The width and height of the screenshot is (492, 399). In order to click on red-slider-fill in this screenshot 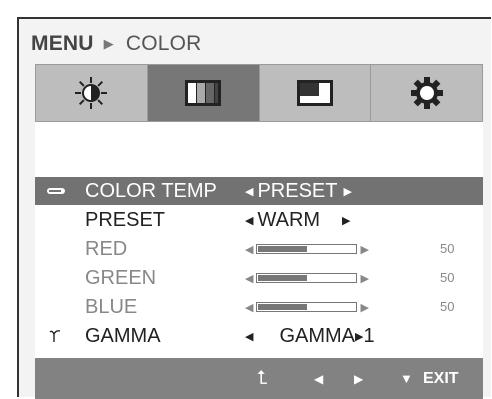, I will do `click(282, 249)`.